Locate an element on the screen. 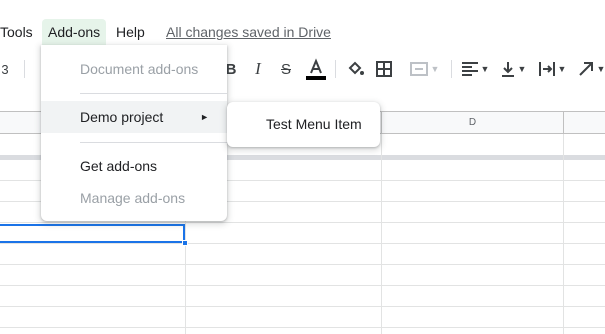 The width and height of the screenshot is (605, 334). menu-item-get-addons: Get add-ons is located at coordinates (134, 166).